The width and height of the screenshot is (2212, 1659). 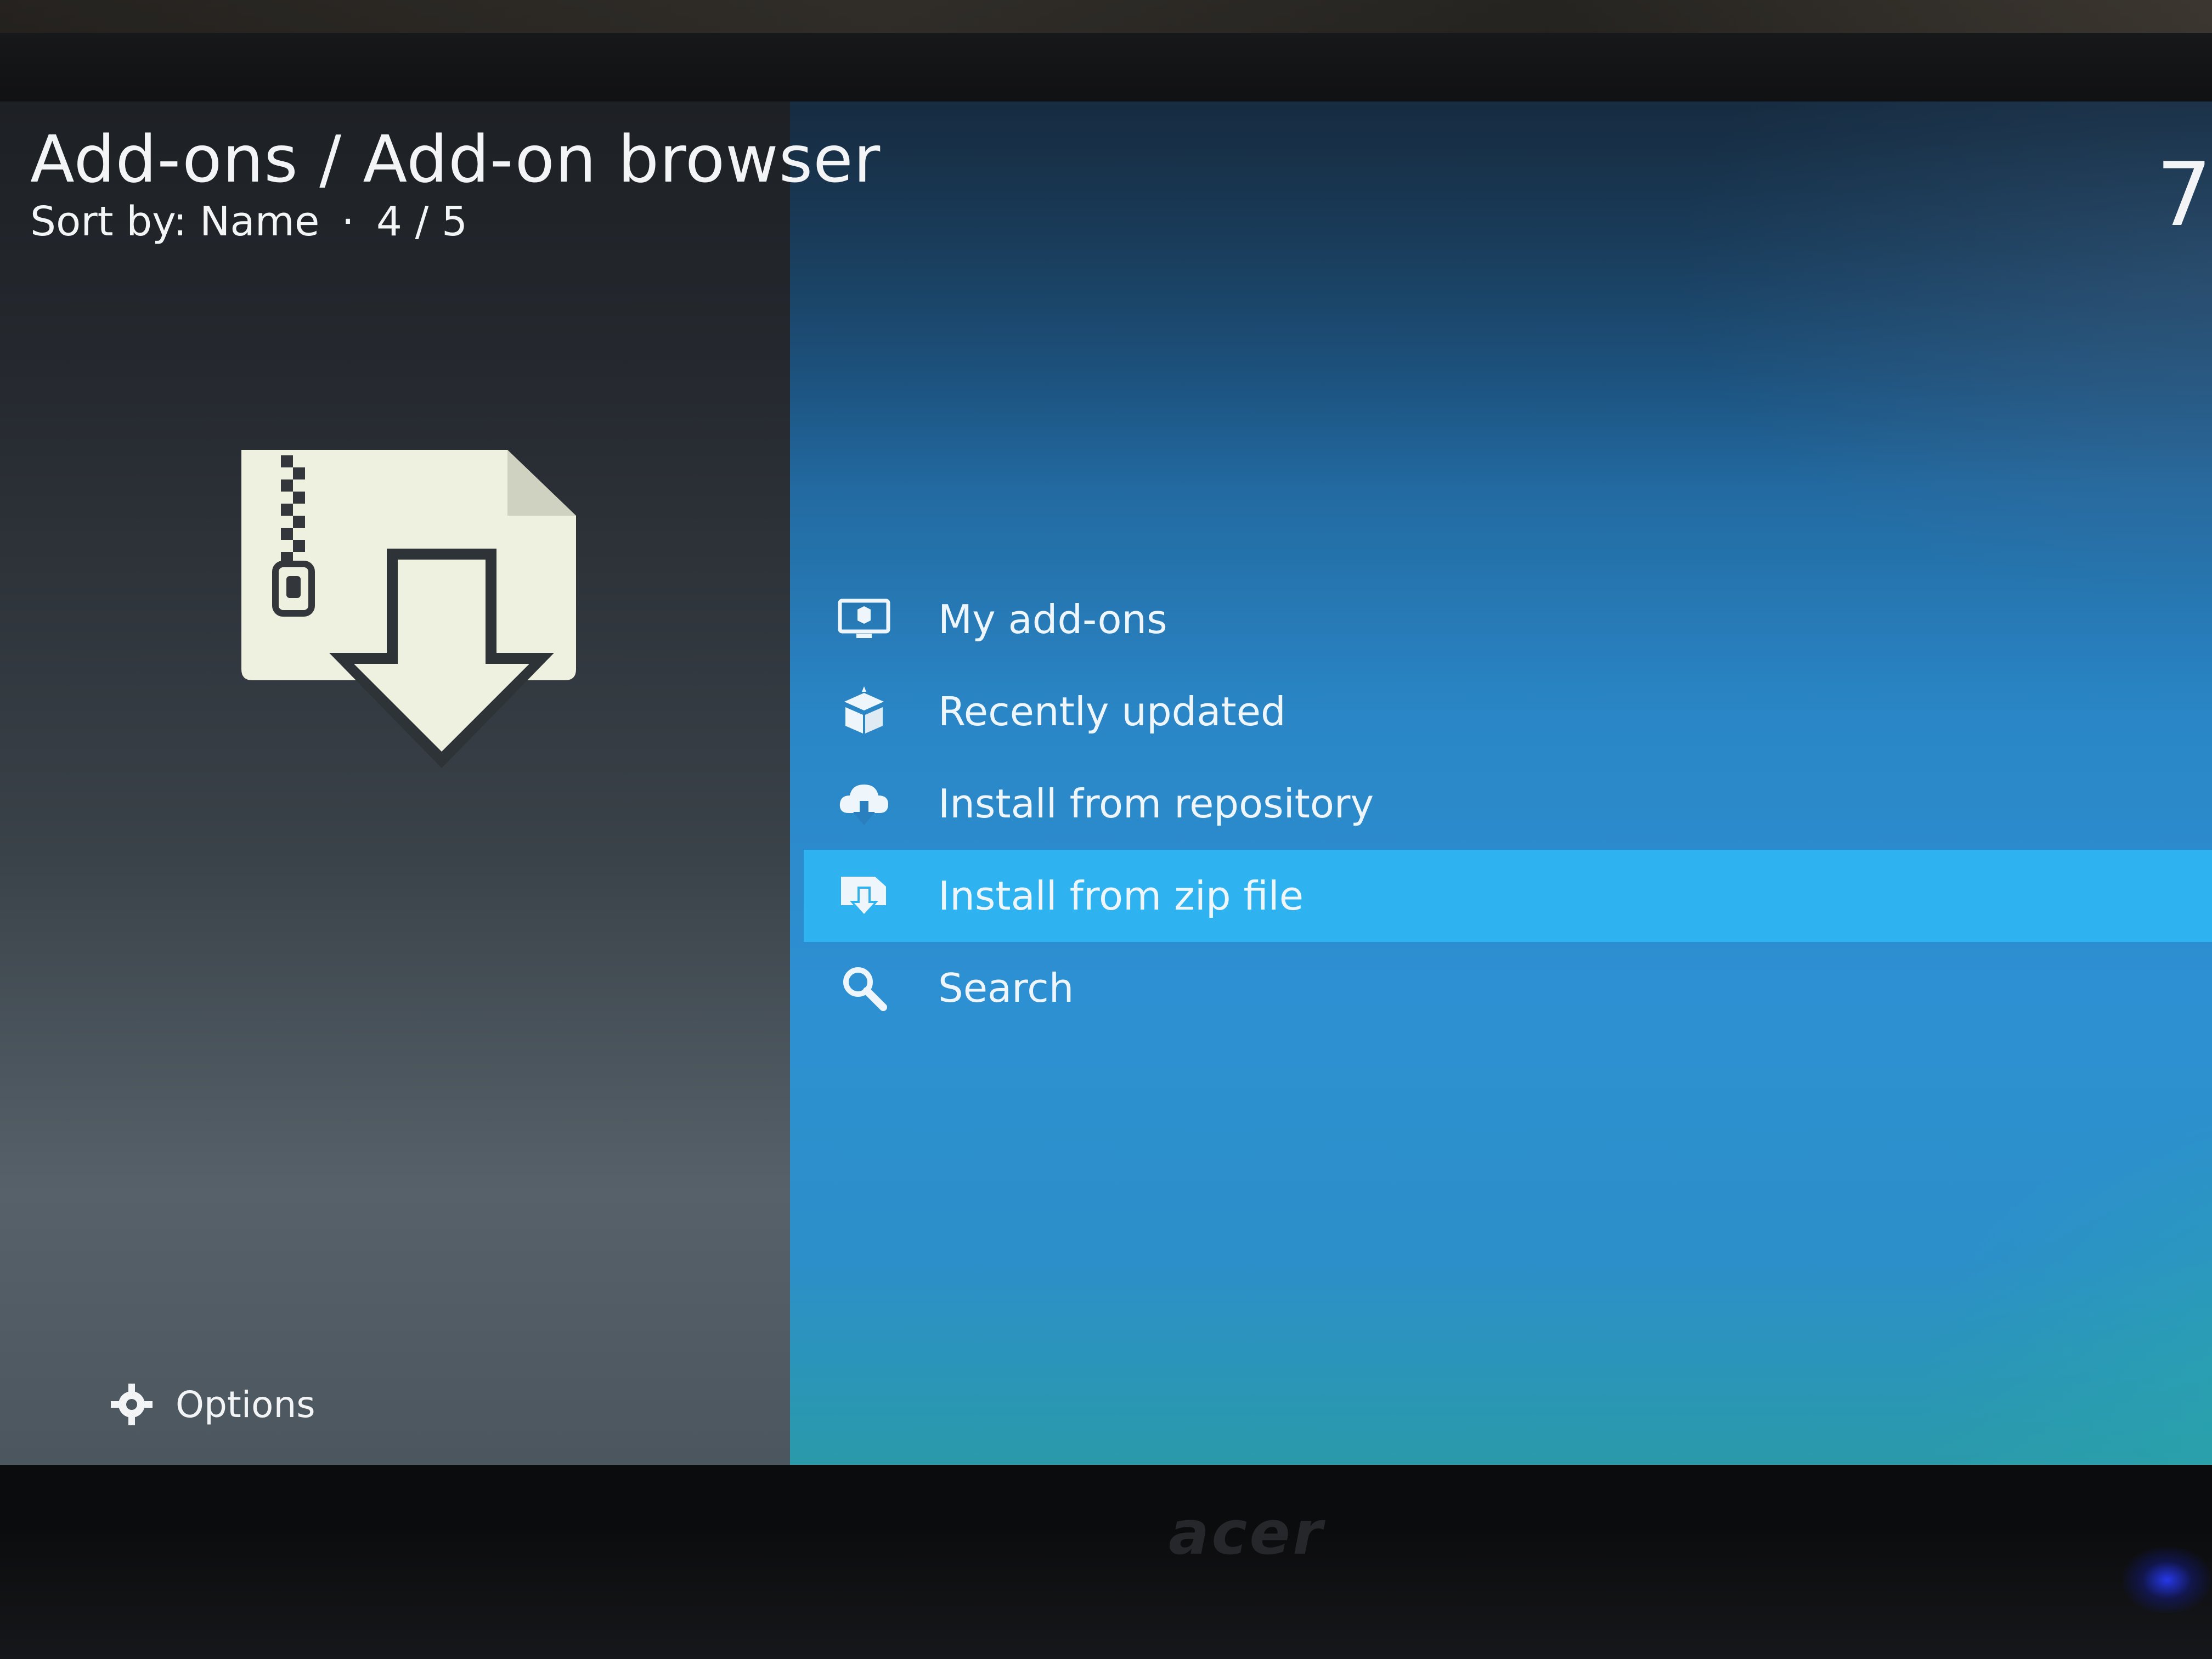 What do you see at coordinates (1247, 1533) in the screenshot?
I see `monitor-brand-logo: acer` at bounding box center [1247, 1533].